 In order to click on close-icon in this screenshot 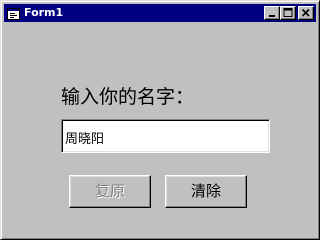, I will do `click(305, 12)`.